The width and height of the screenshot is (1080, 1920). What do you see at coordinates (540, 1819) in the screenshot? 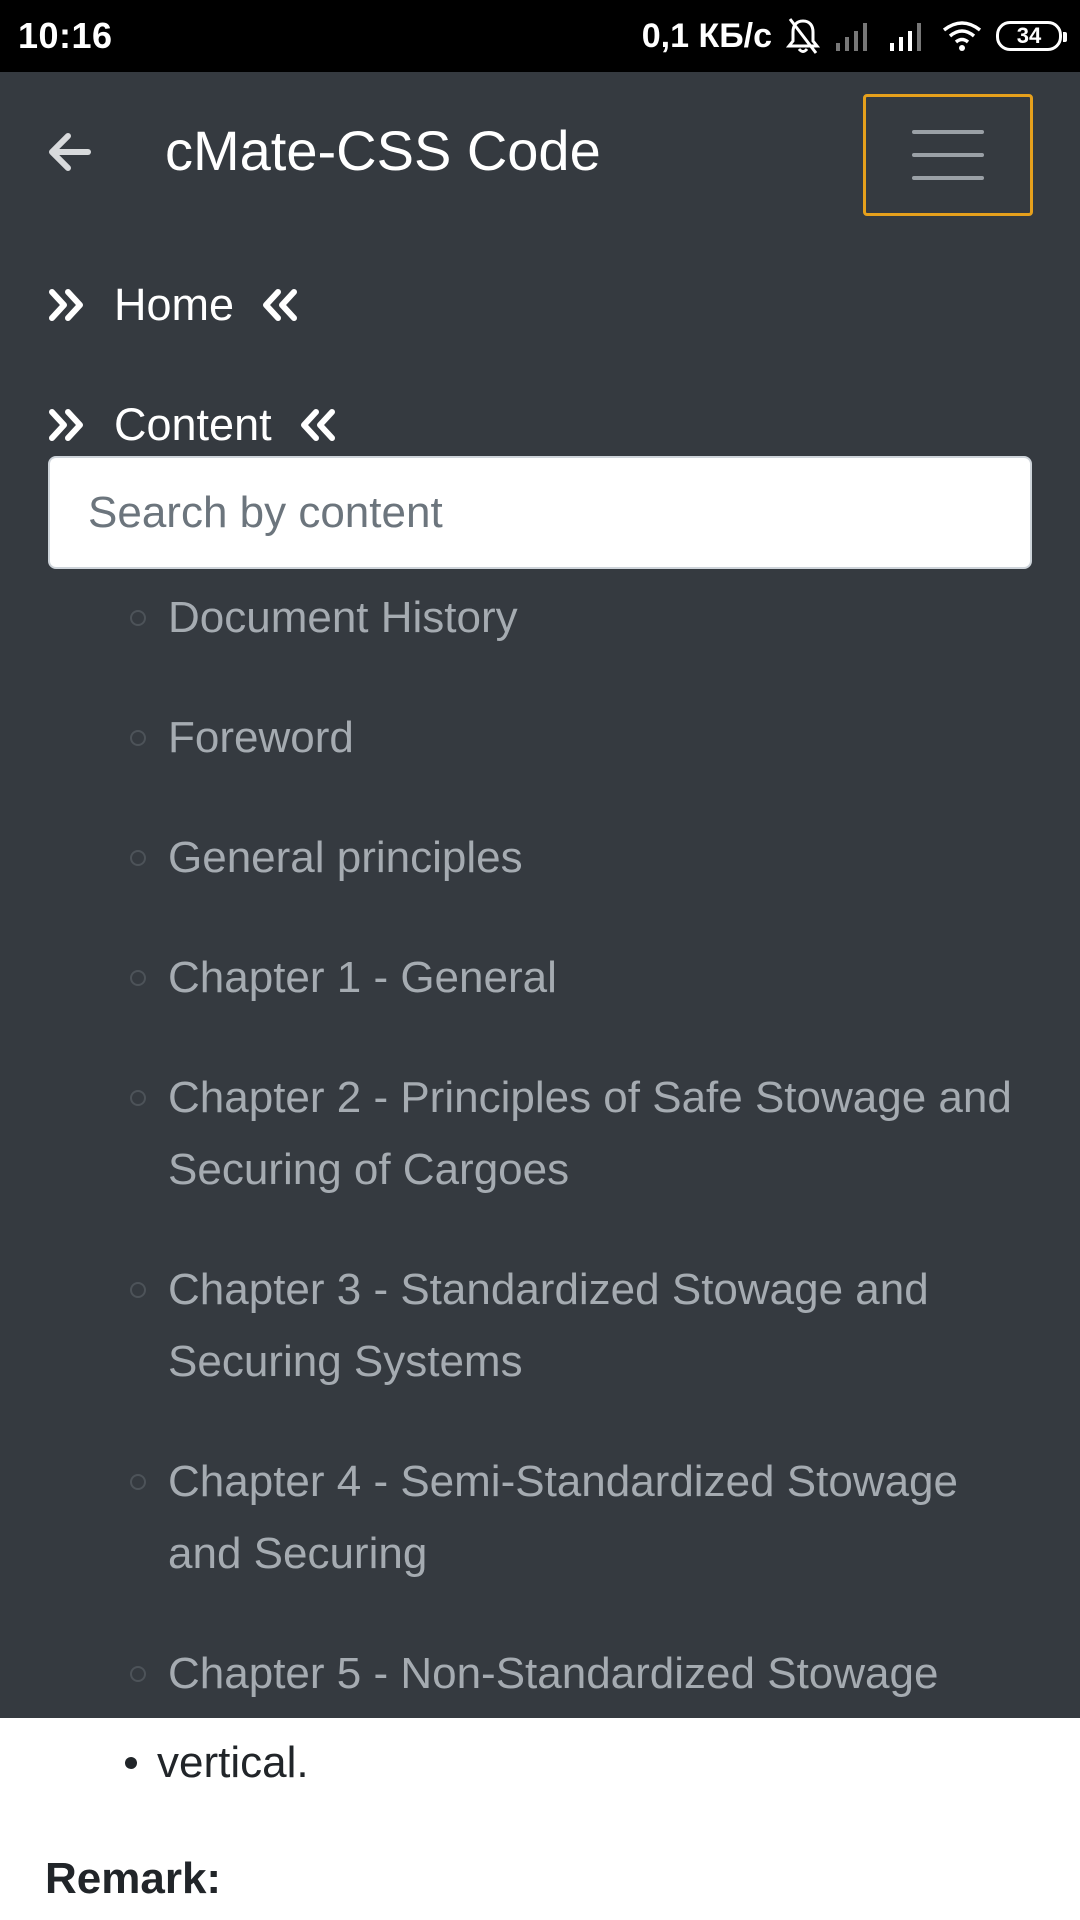
I see `page-content: vertical. Remark:` at bounding box center [540, 1819].